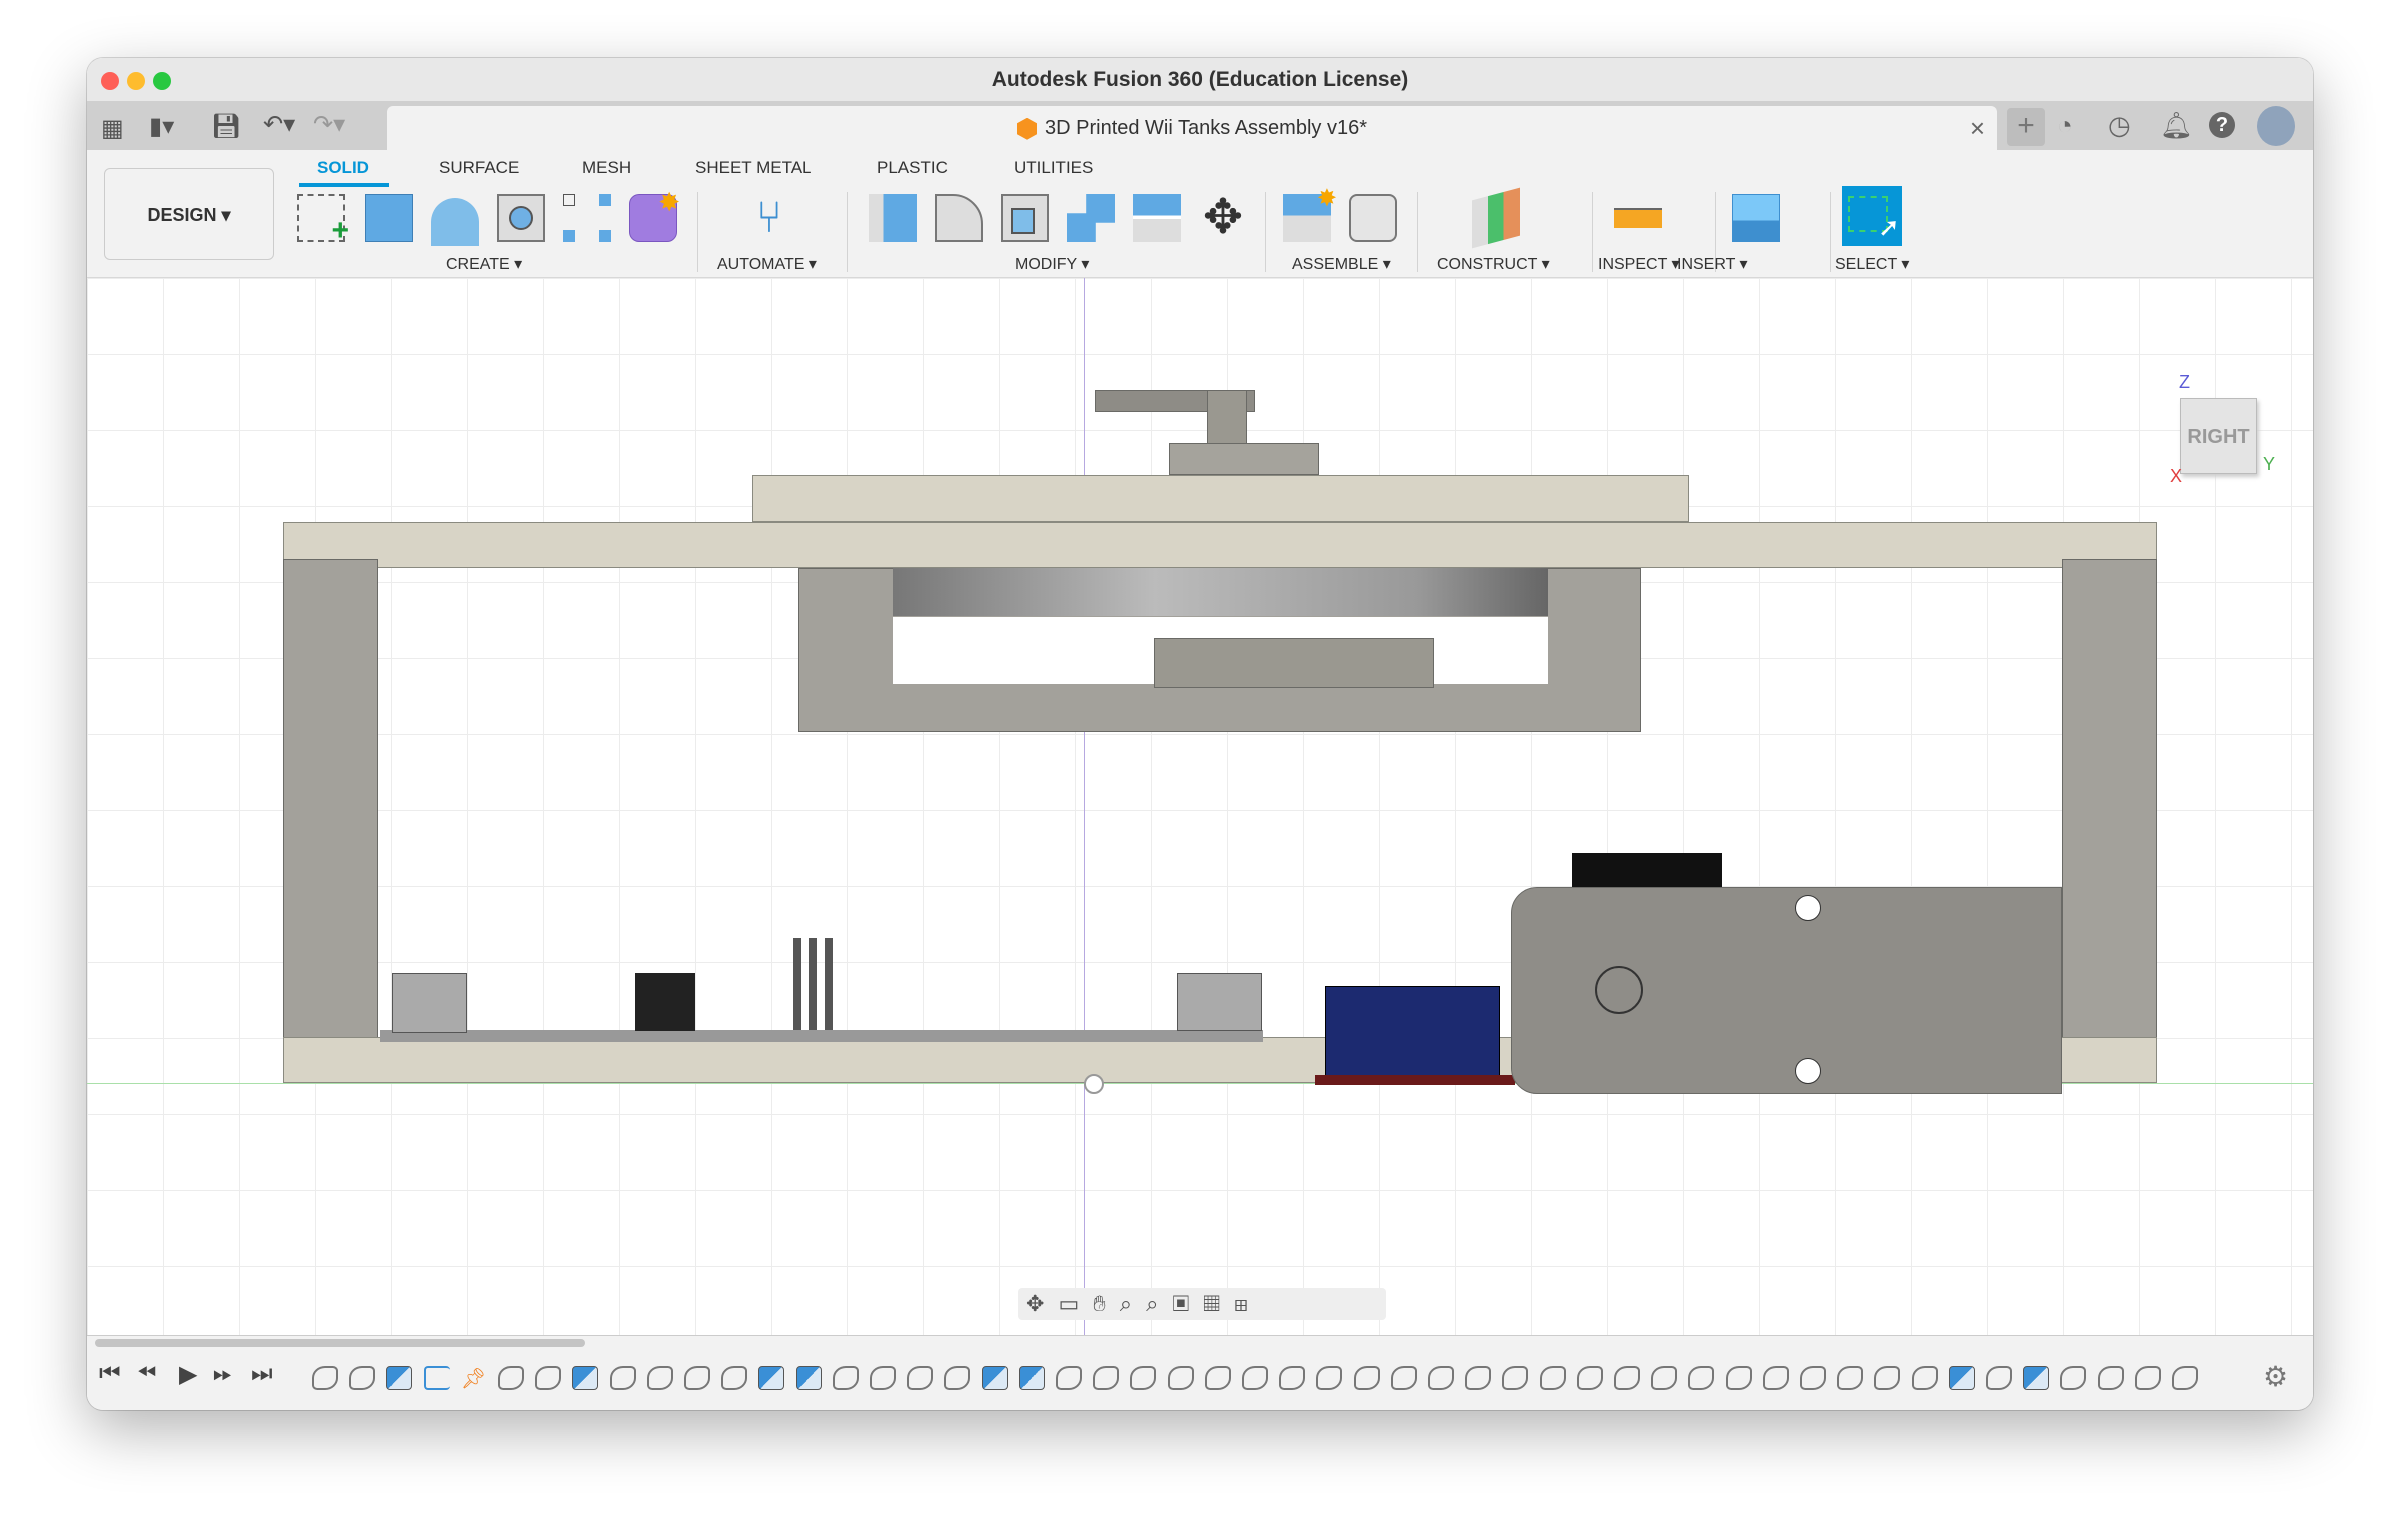 This screenshot has height=1526, width=2400. What do you see at coordinates (1248, 1303) in the screenshot?
I see `viewports-icon: ⊞` at bounding box center [1248, 1303].